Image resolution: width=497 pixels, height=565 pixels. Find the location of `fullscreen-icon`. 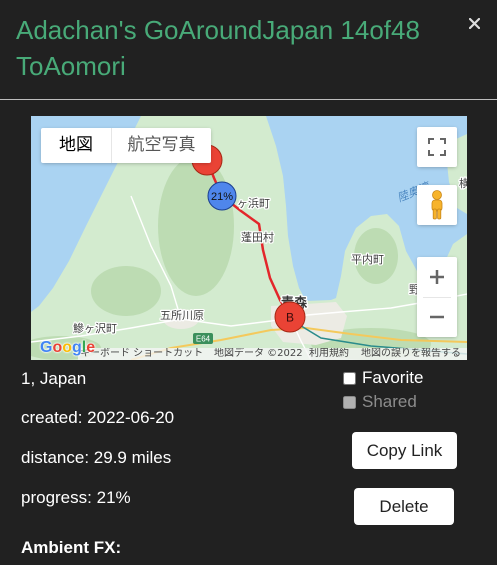

fullscreen-icon is located at coordinates (437, 147).